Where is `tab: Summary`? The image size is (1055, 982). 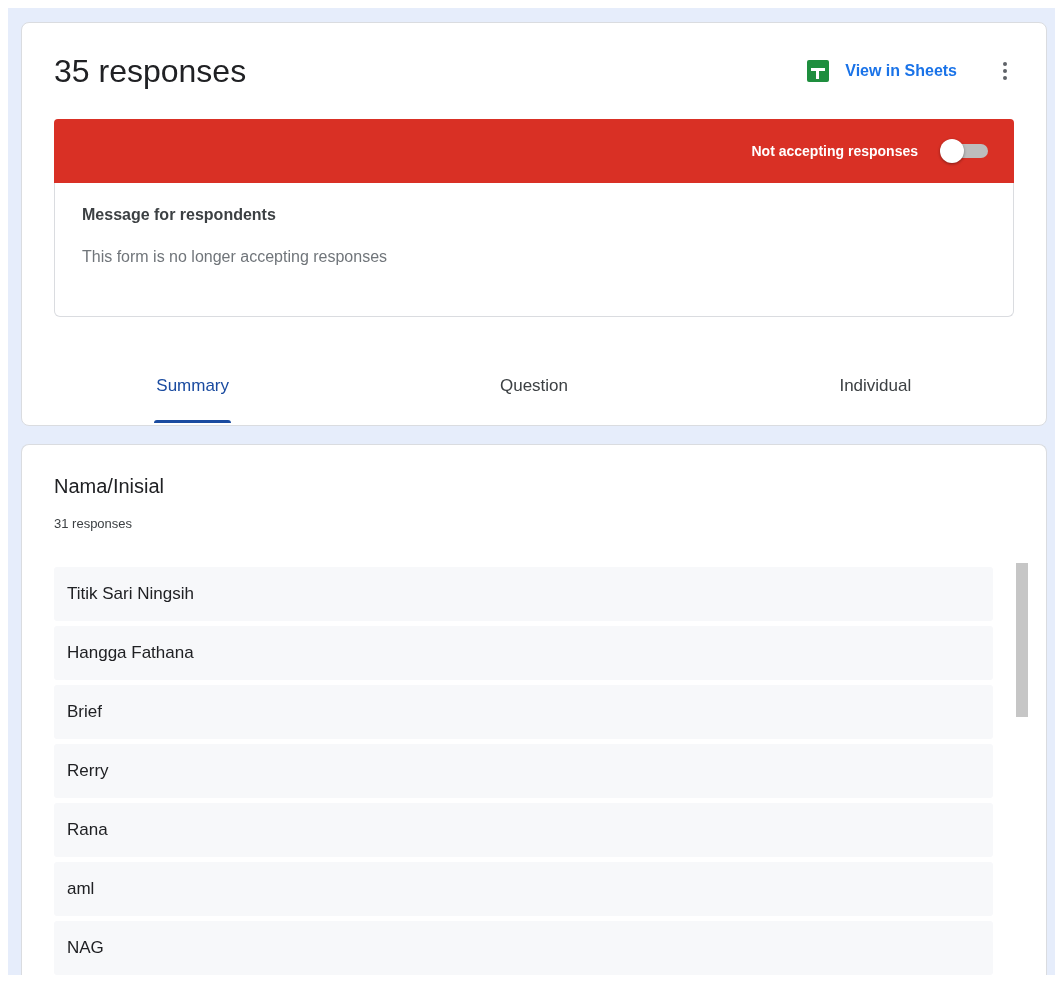
tab: Summary is located at coordinates (193, 385).